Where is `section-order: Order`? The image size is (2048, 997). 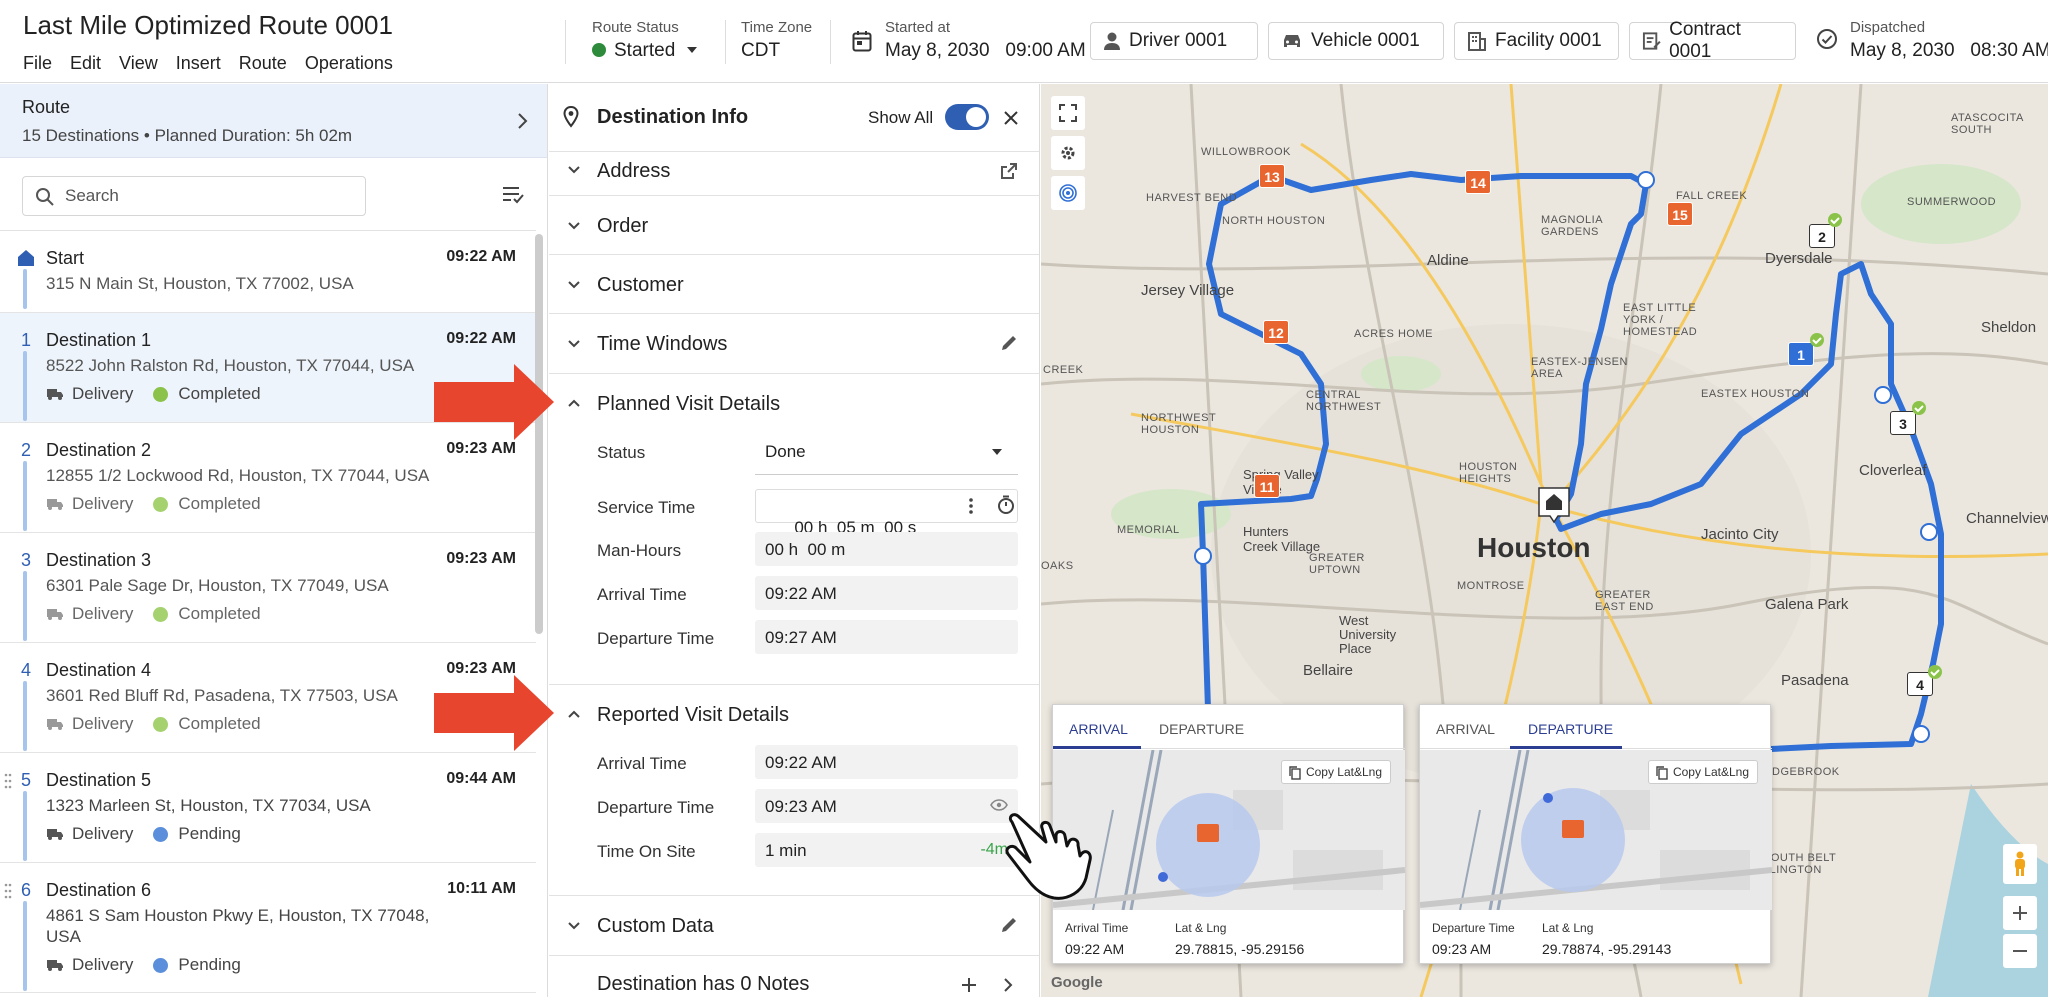
section-order: Order is located at coordinates (794, 225).